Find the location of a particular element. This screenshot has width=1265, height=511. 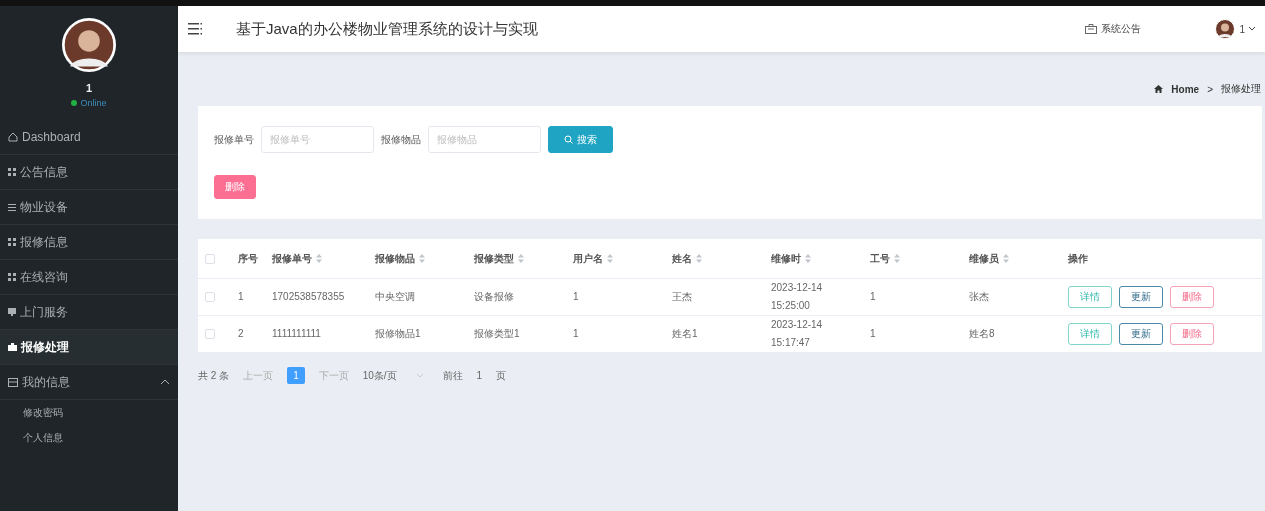

sidebar-item: 在线咨询 is located at coordinates (89, 277).